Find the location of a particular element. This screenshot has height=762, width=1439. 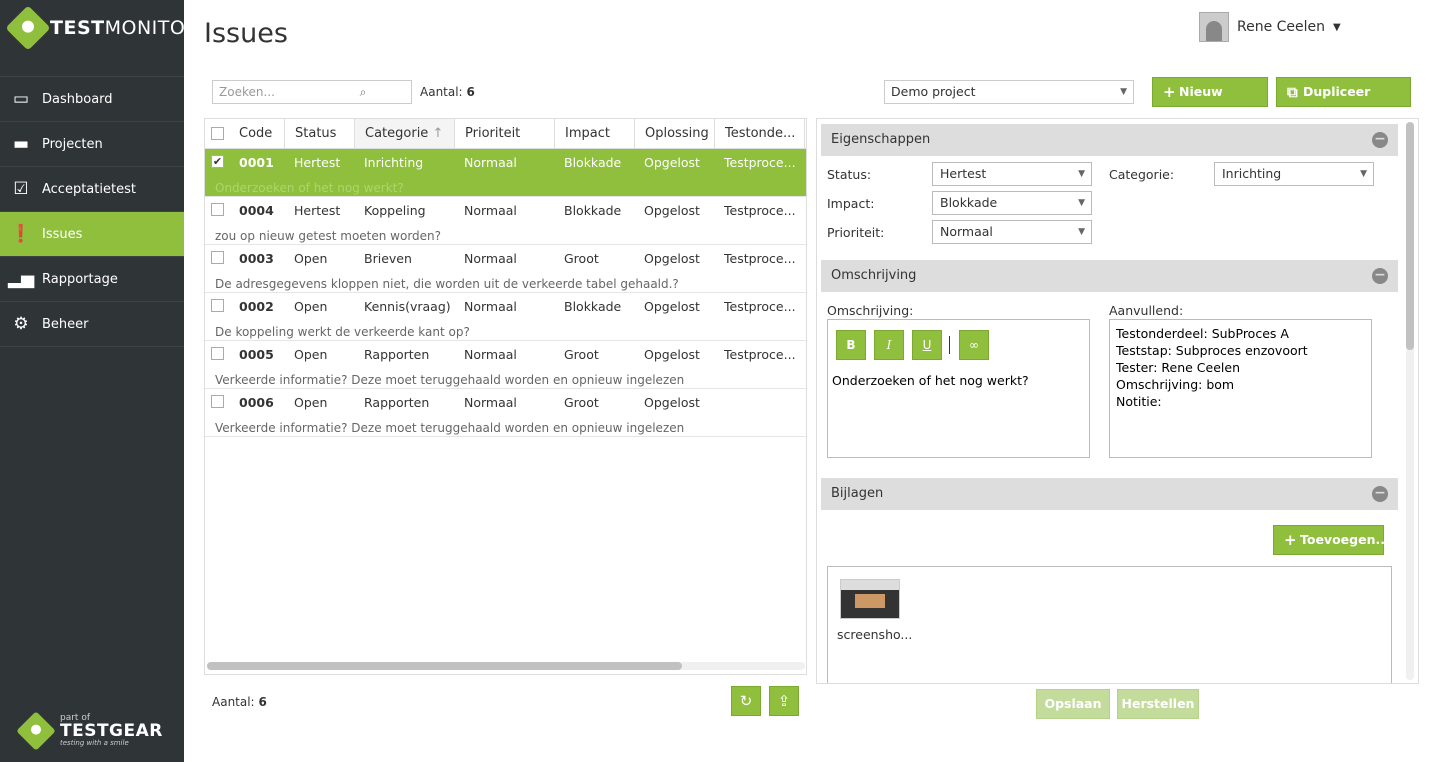

category-value: Inrichting is located at coordinates (1252, 173).